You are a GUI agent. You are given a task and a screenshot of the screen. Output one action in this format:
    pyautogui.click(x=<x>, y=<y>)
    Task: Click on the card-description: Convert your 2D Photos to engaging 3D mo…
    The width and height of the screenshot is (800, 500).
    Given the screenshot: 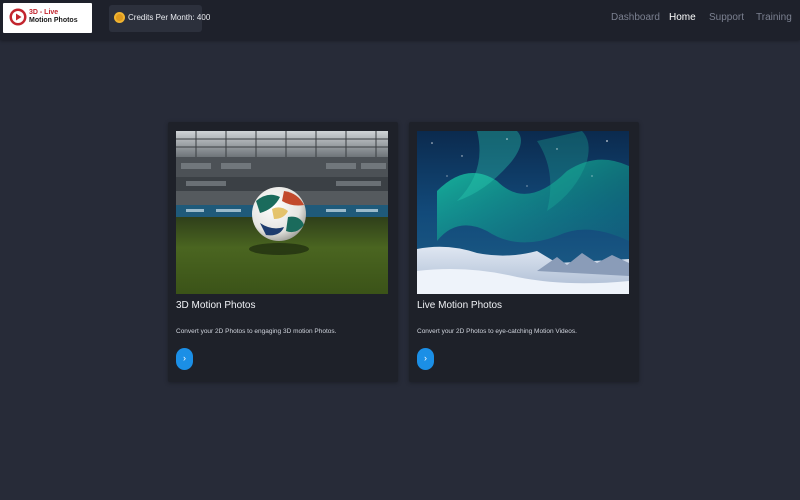 What is the action you would take?
    pyautogui.click(x=256, y=331)
    